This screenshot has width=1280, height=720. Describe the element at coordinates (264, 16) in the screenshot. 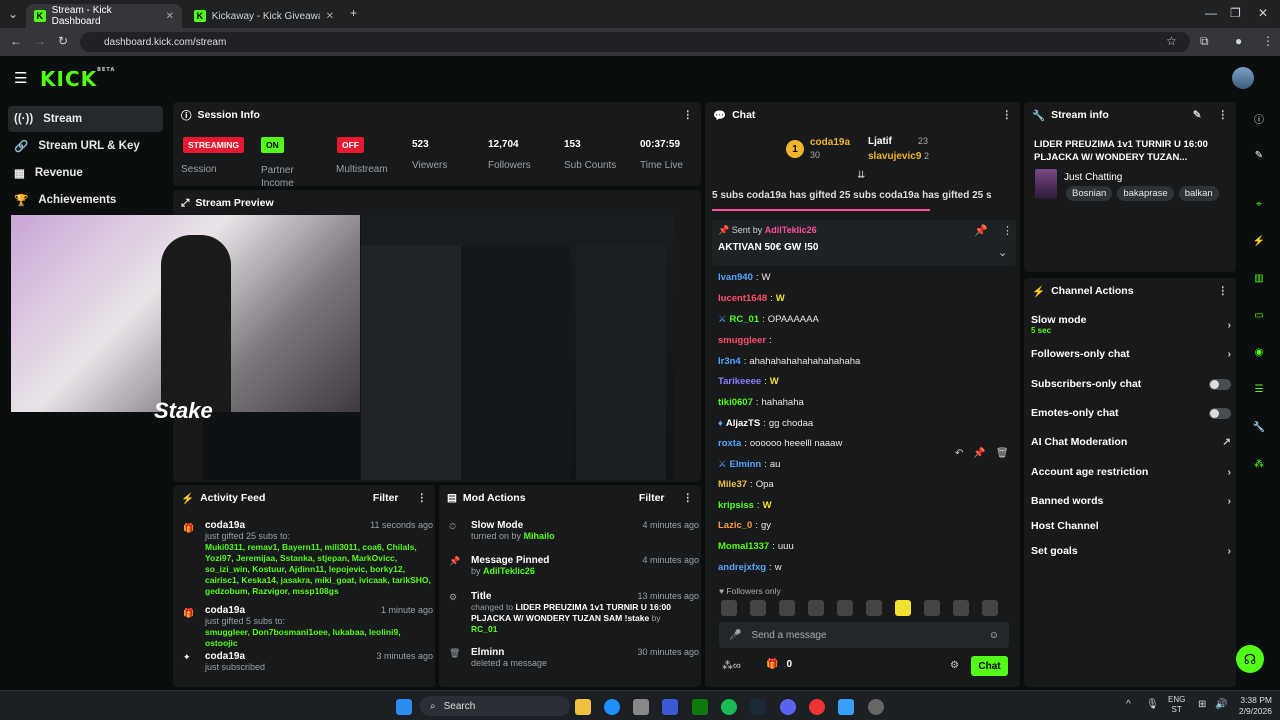

I see `tab-kickaway: K Kickaway - Kick Giveaway Tool ✕` at that location.